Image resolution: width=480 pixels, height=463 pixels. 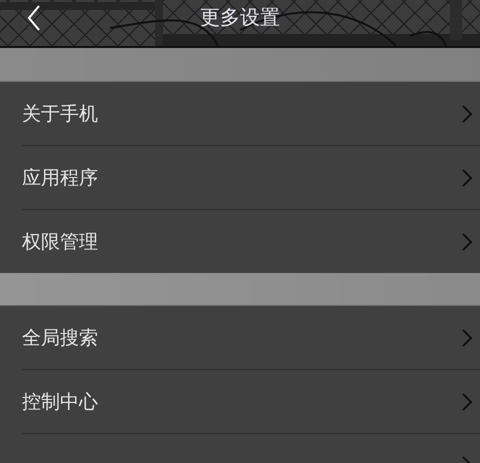 I want to click on page-title: 更多设置, so click(x=240, y=17).